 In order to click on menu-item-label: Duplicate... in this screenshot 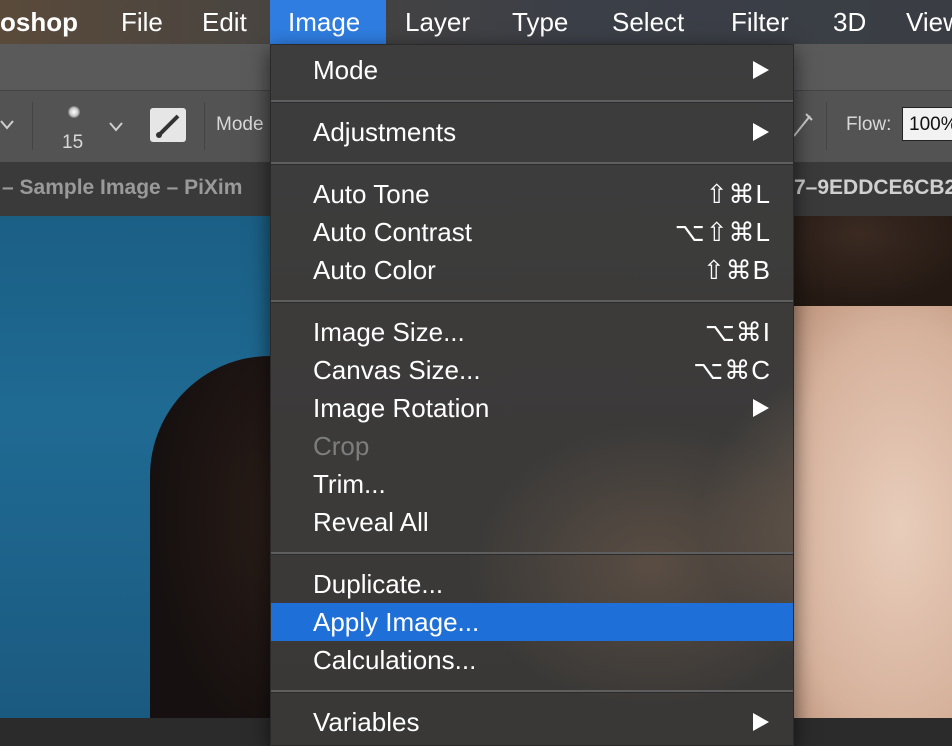, I will do `click(378, 584)`.